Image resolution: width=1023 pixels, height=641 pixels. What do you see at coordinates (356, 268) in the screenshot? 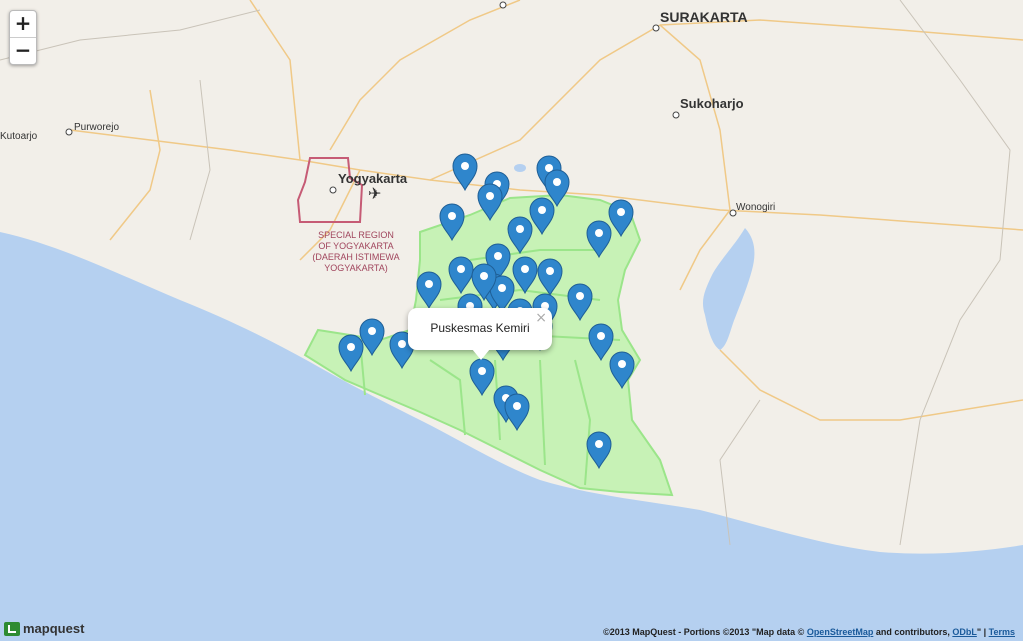
I see `region-label-line: YOGYAKARTA)` at bounding box center [356, 268].